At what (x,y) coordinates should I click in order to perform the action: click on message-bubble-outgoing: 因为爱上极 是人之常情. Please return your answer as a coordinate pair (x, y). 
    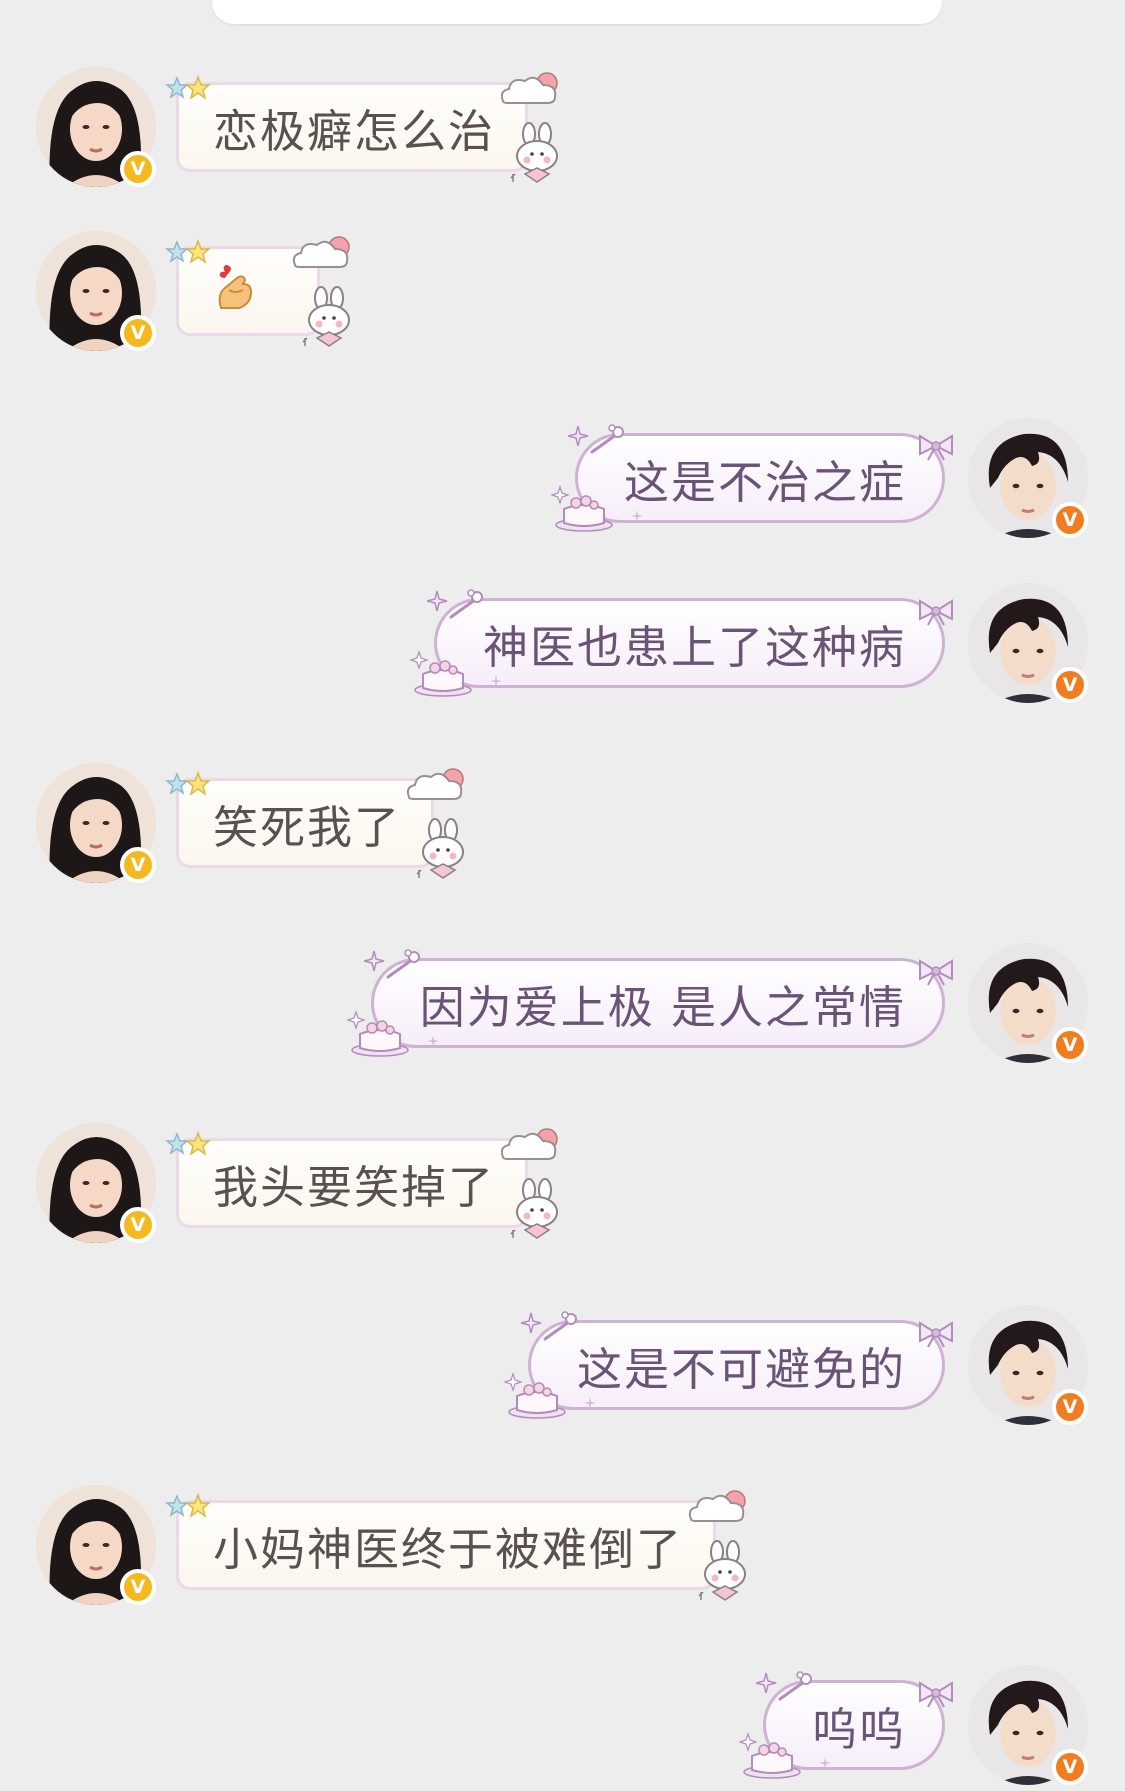
    Looking at the image, I should click on (649, 1003).